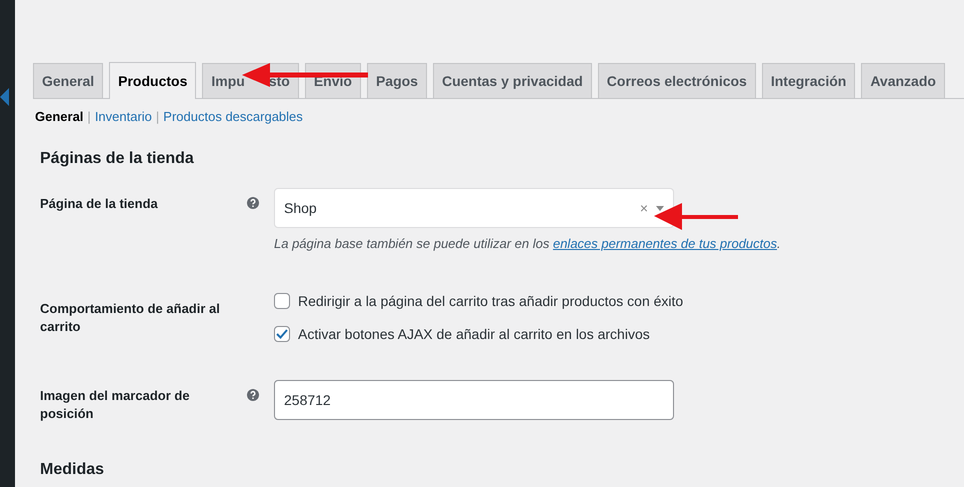  I want to click on tab-label-fragment: sto, so click(279, 81).